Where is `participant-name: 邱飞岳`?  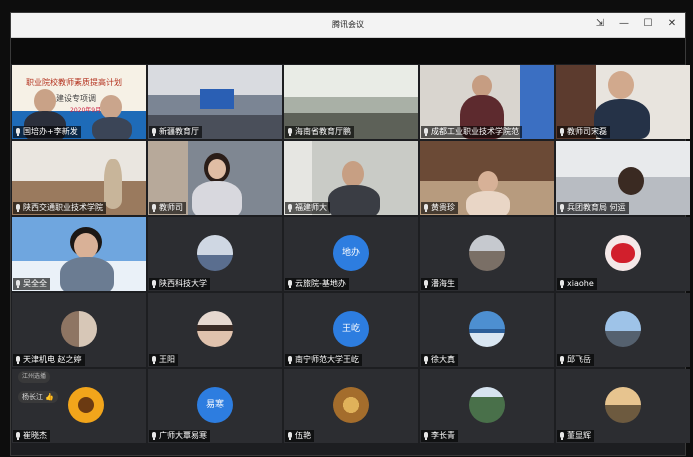 participant-name: 邱飞岳 is located at coordinates (575, 360).